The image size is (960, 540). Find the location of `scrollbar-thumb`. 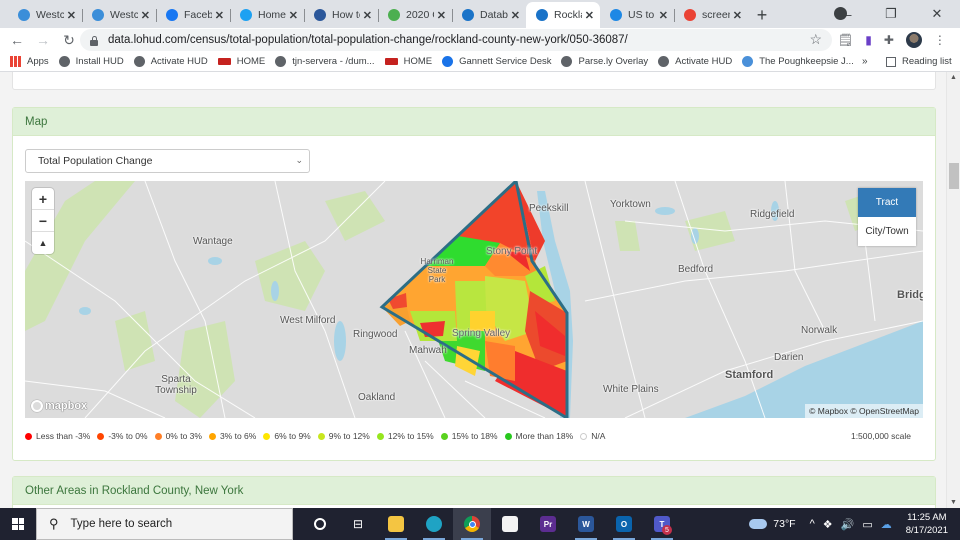

scrollbar-thumb is located at coordinates (954, 176).